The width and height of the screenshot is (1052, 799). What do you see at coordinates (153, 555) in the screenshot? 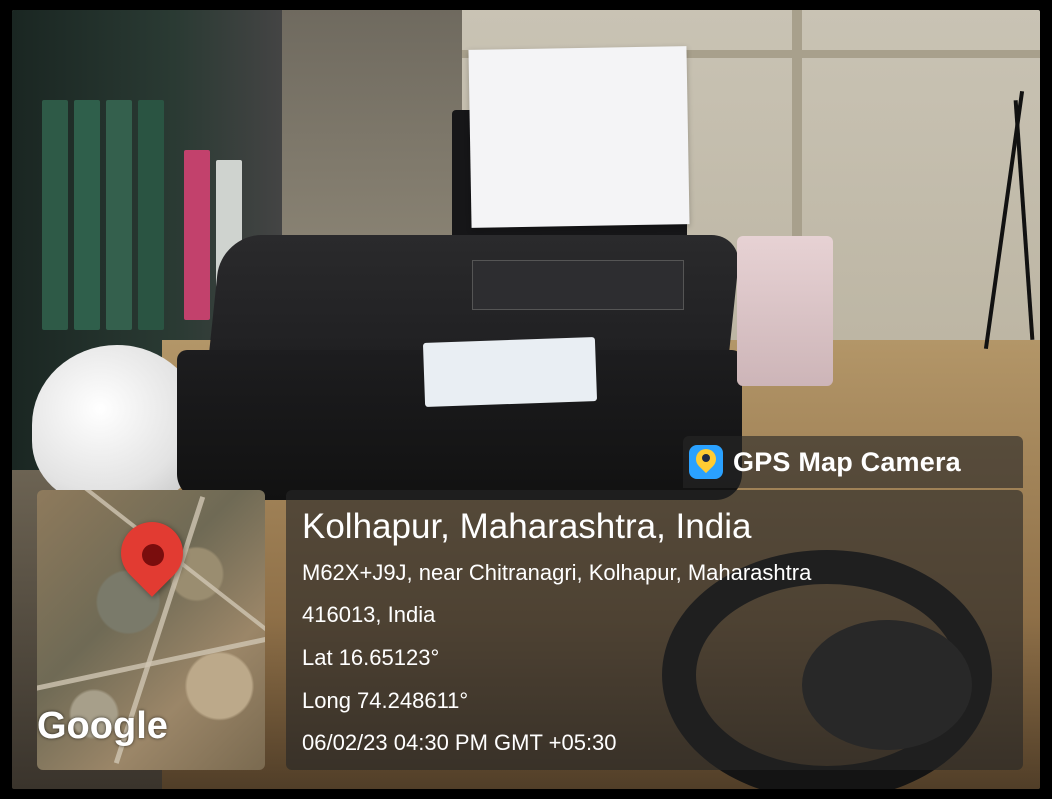
I see `map-pin-dot` at bounding box center [153, 555].